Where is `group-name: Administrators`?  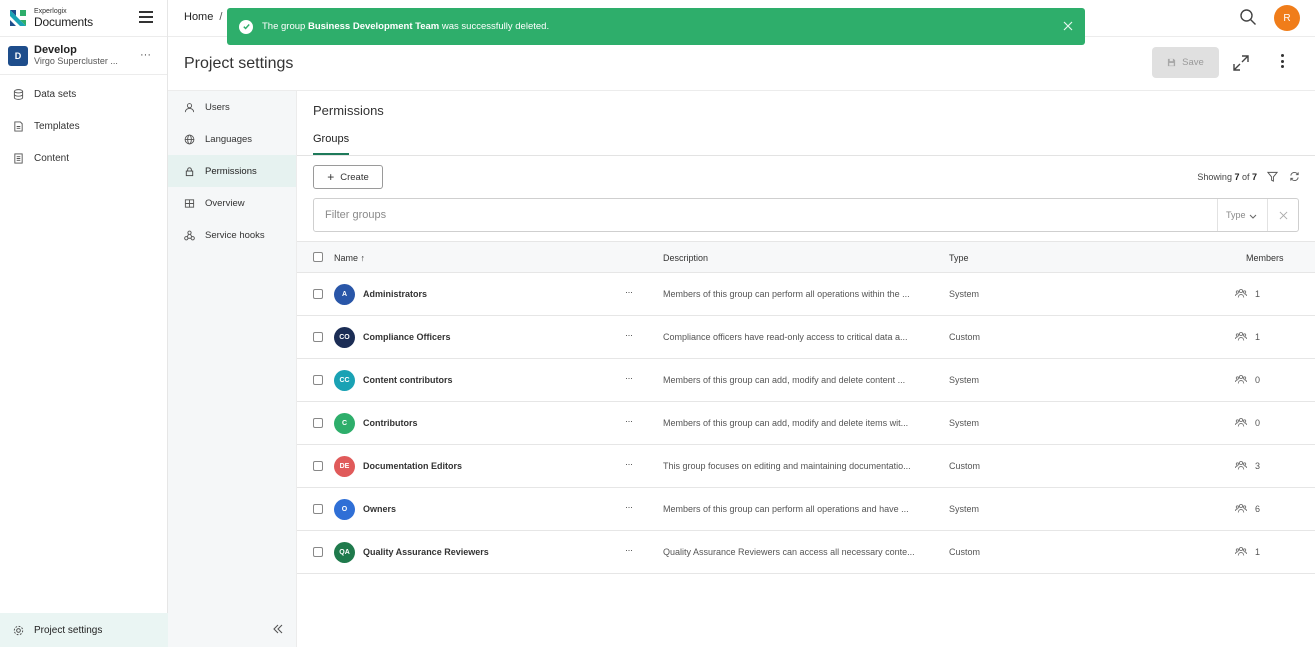
group-name: Administrators is located at coordinates (395, 294).